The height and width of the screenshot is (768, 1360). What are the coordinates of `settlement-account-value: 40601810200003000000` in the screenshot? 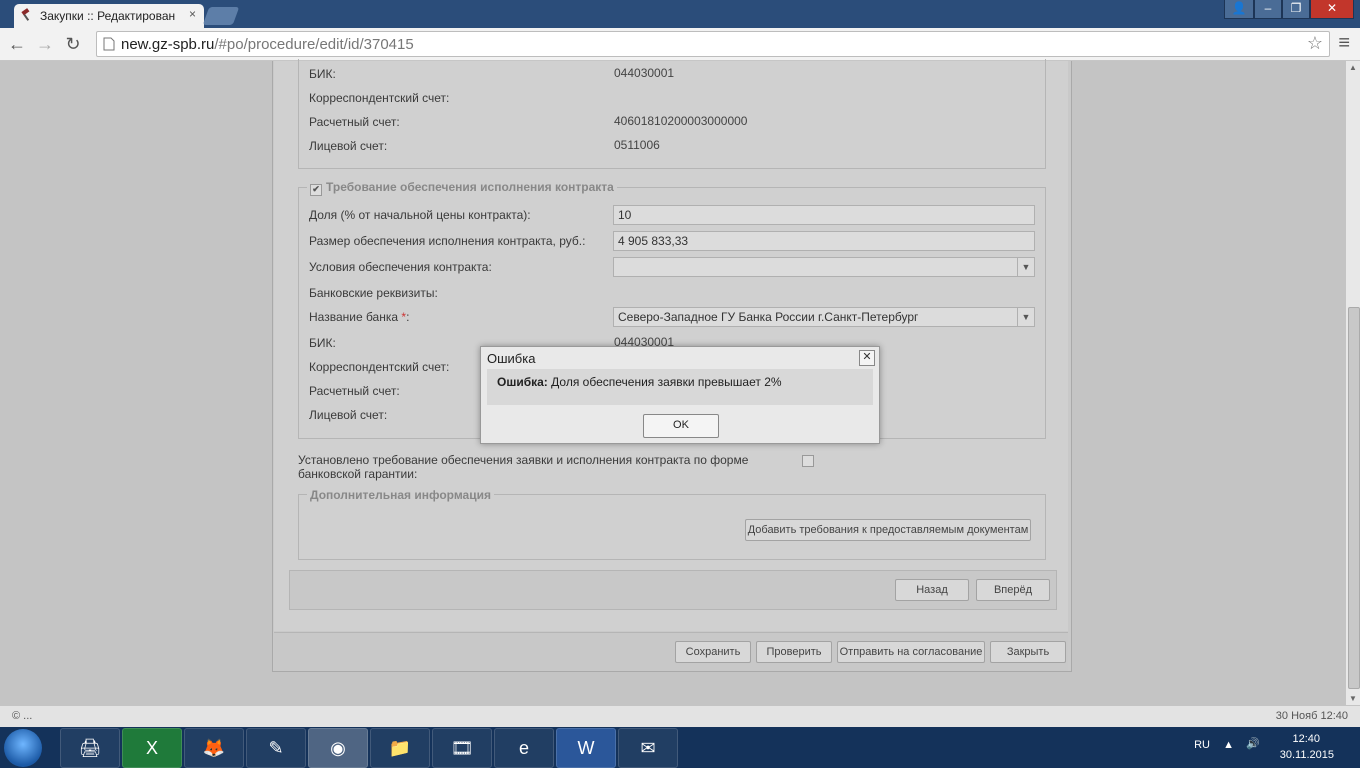 It's located at (681, 121).